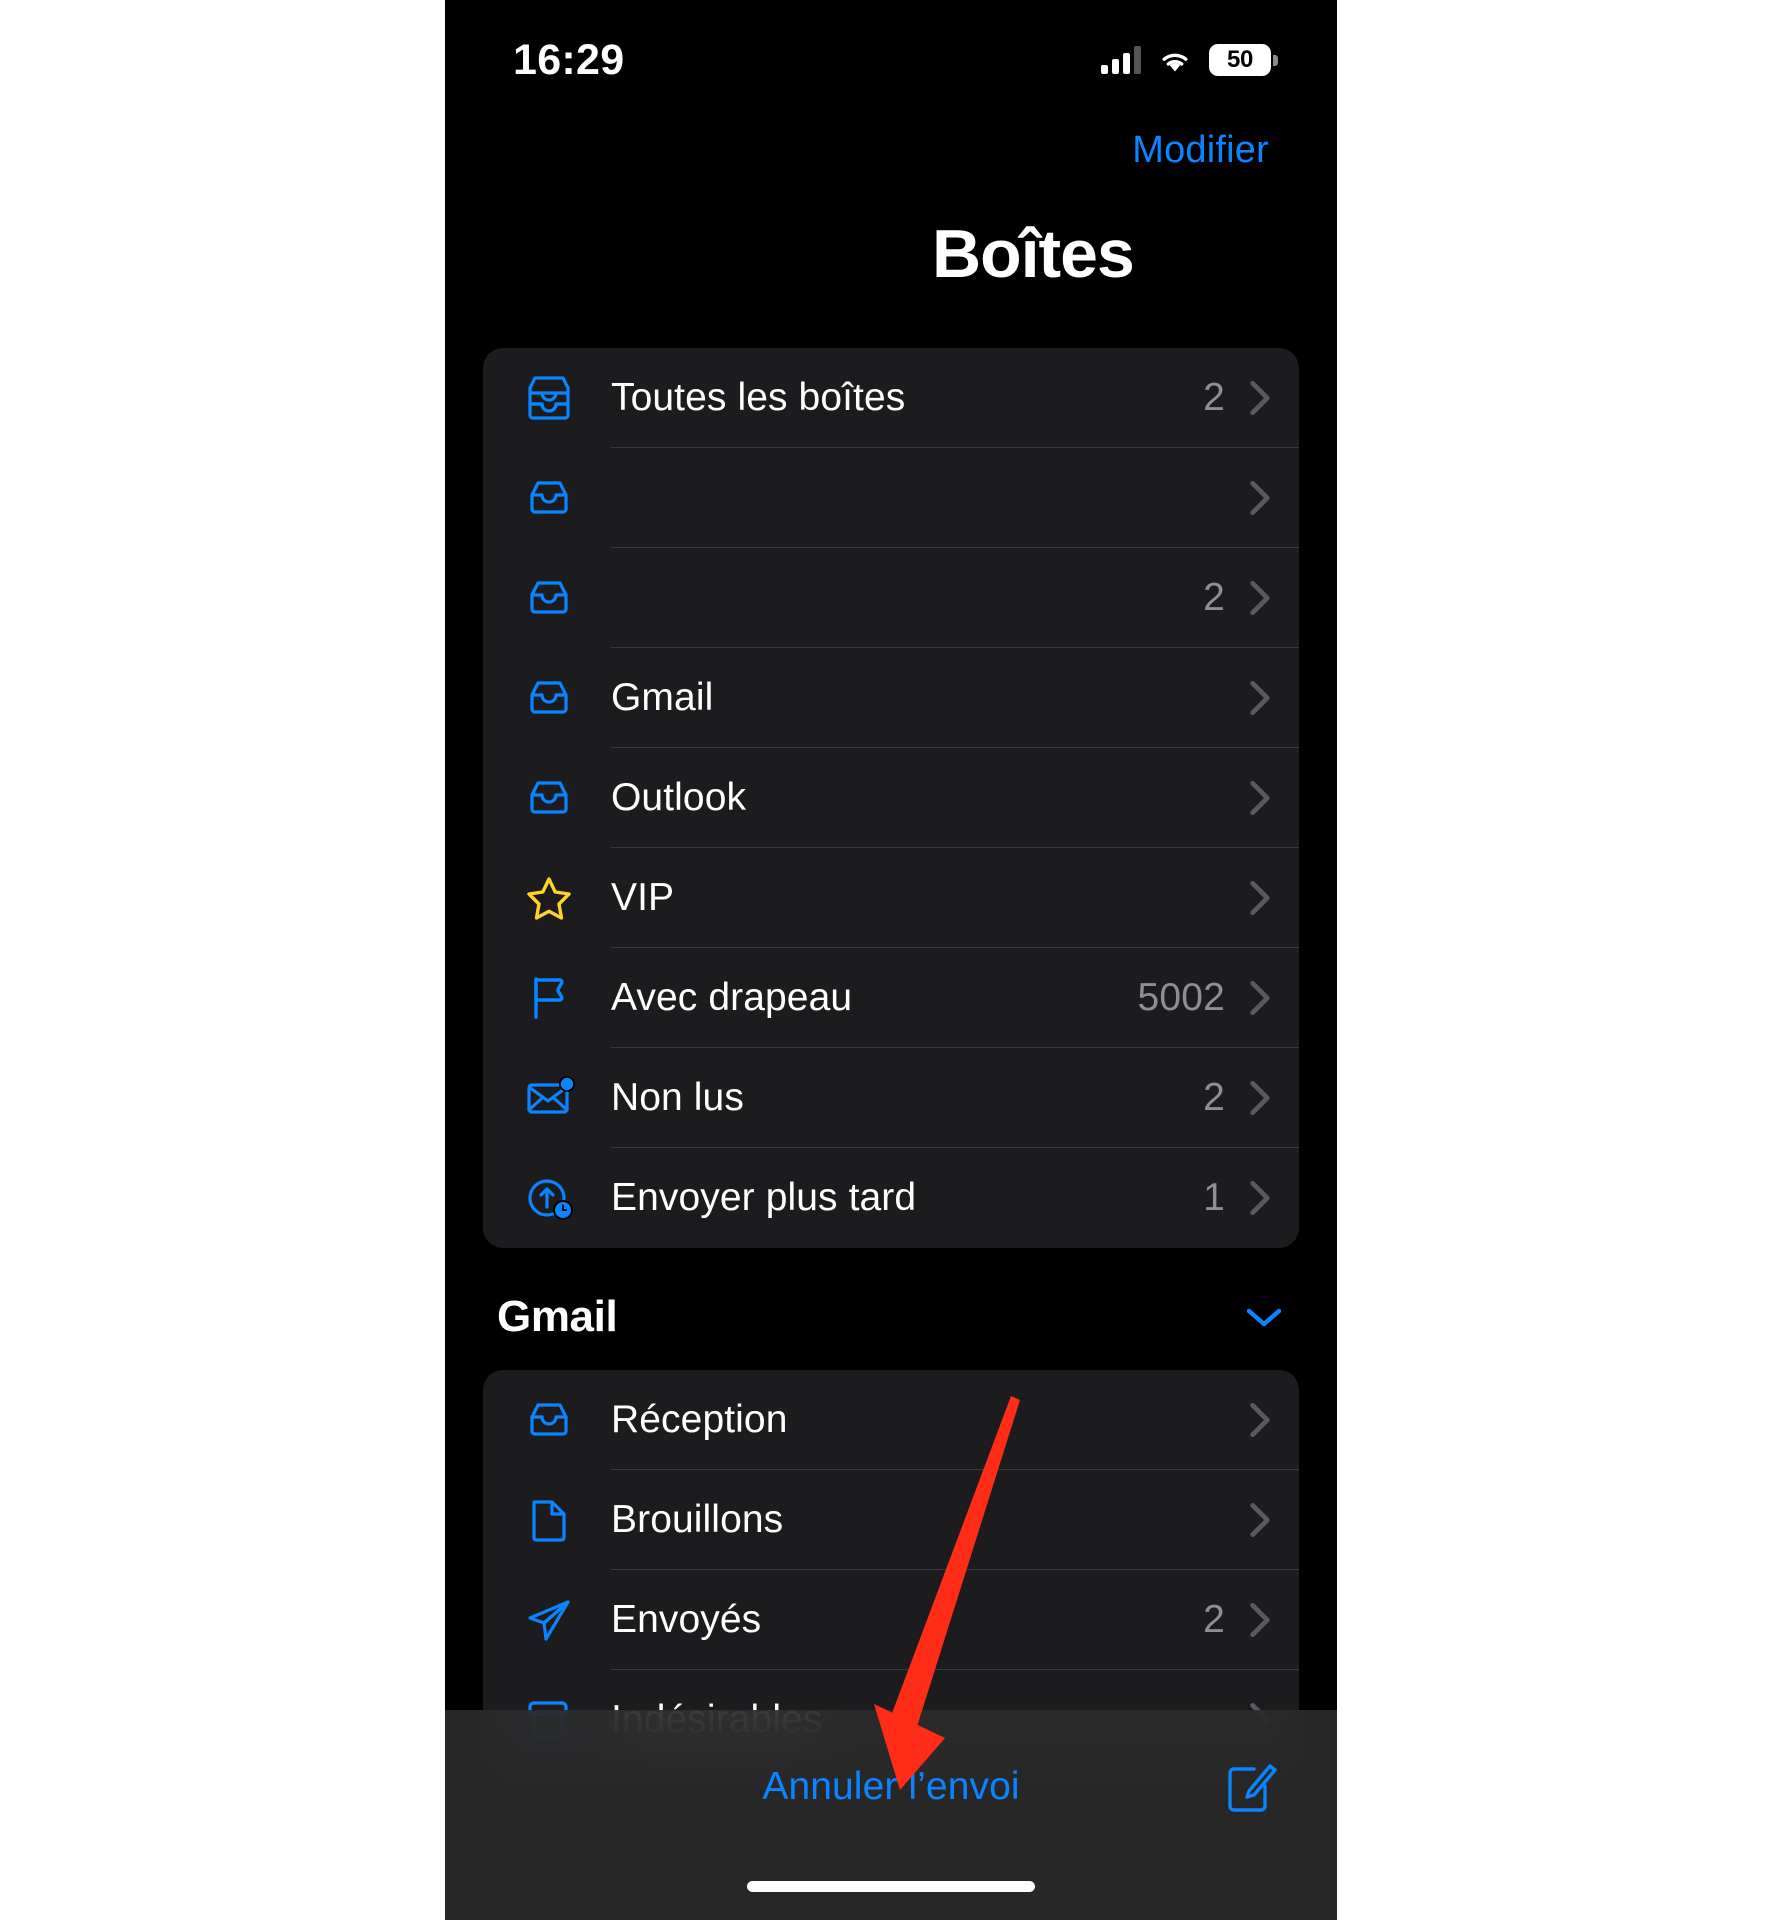 The image size is (1782, 1920). Describe the element at coordinates (549, 1520) in the screenshot. I see `document-icon` at that location.